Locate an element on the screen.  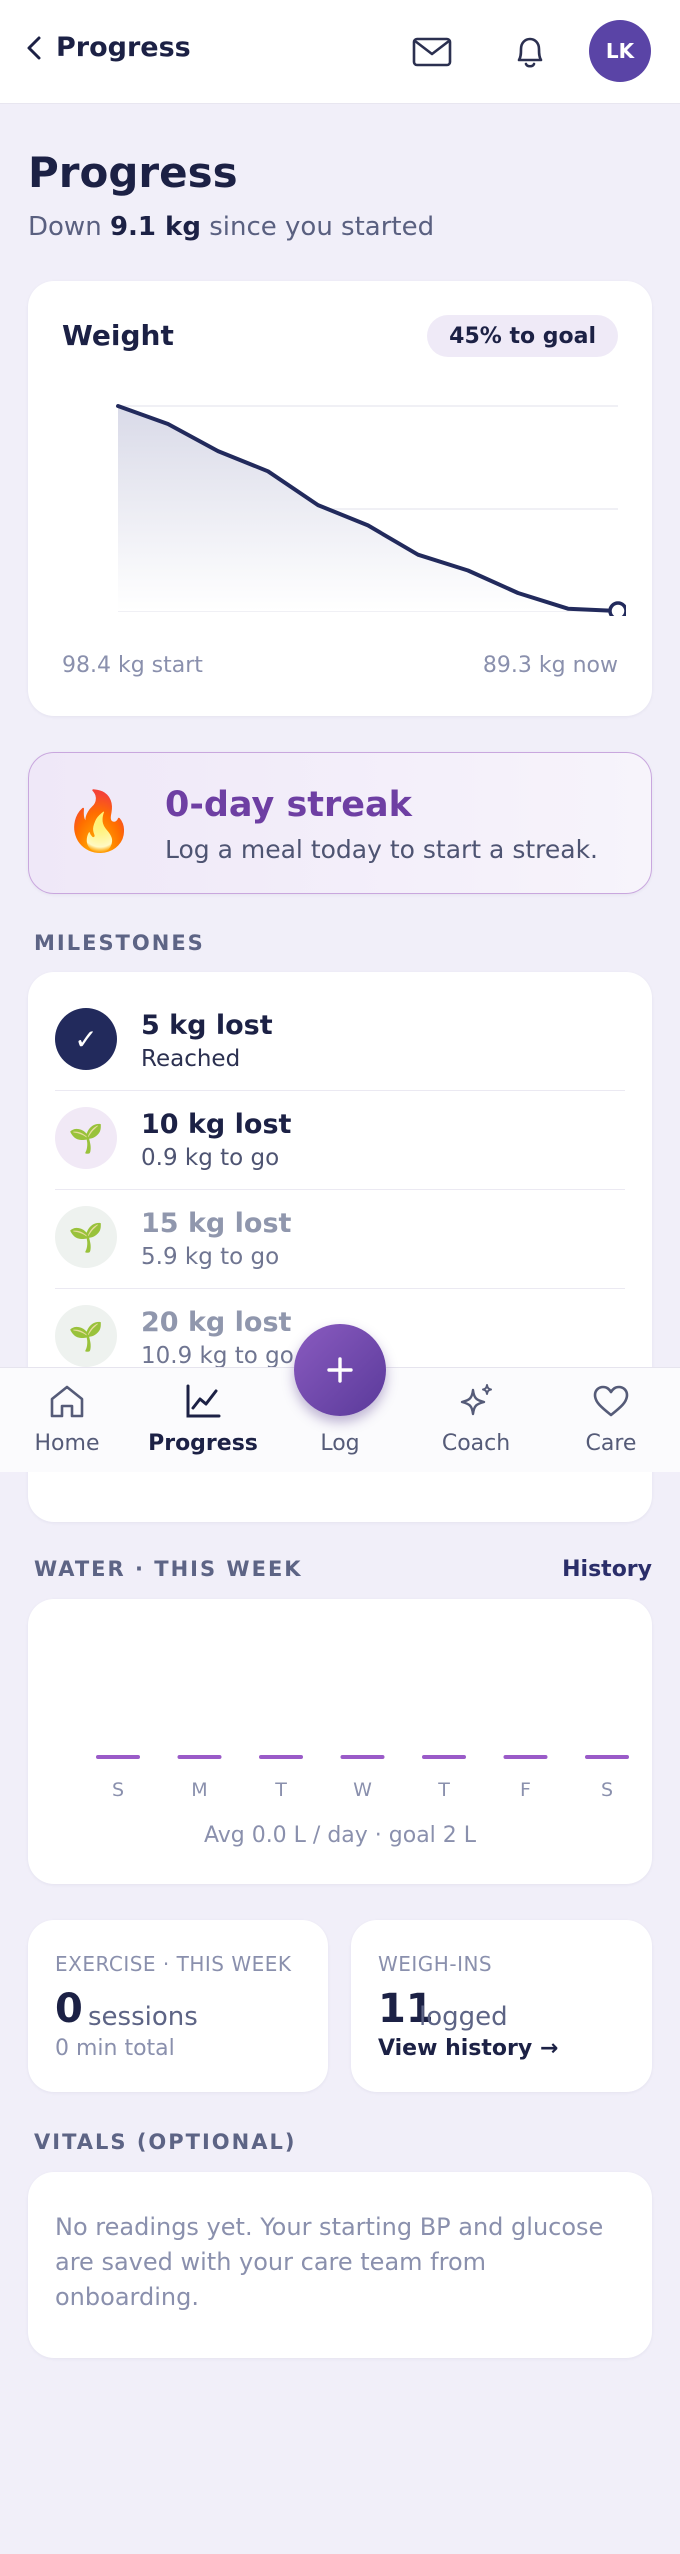
back-label: Progress is located at coordinates (123, 47).